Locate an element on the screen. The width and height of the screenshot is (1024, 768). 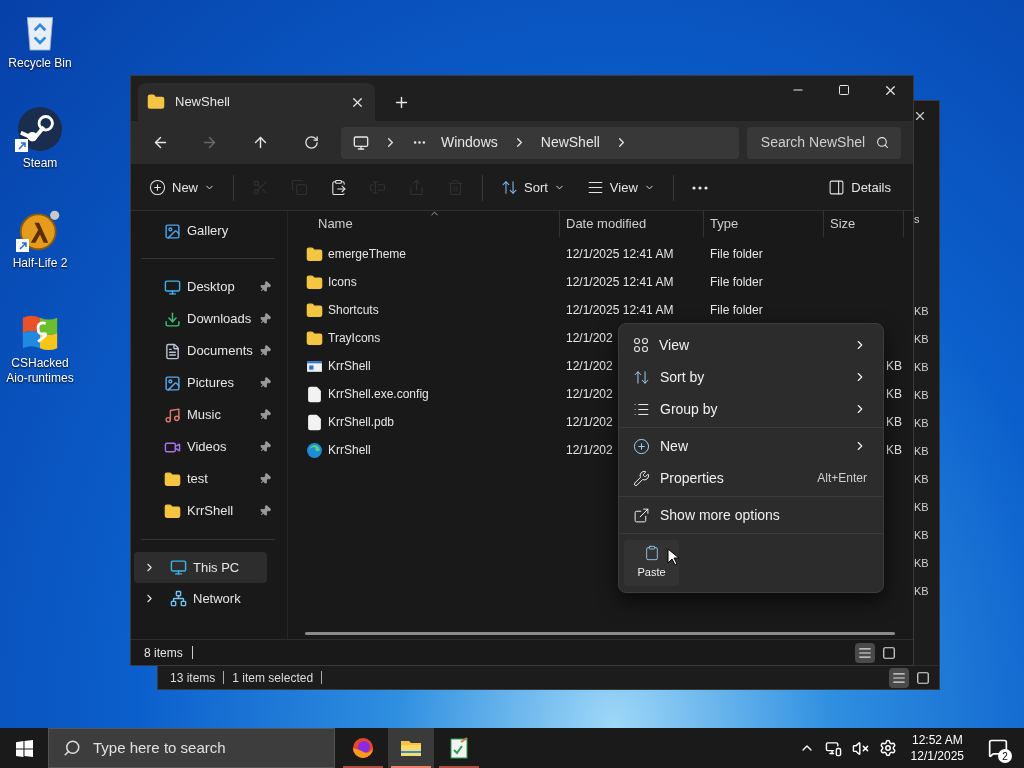
volume-muted-icon is located at coordinates (860, 748).